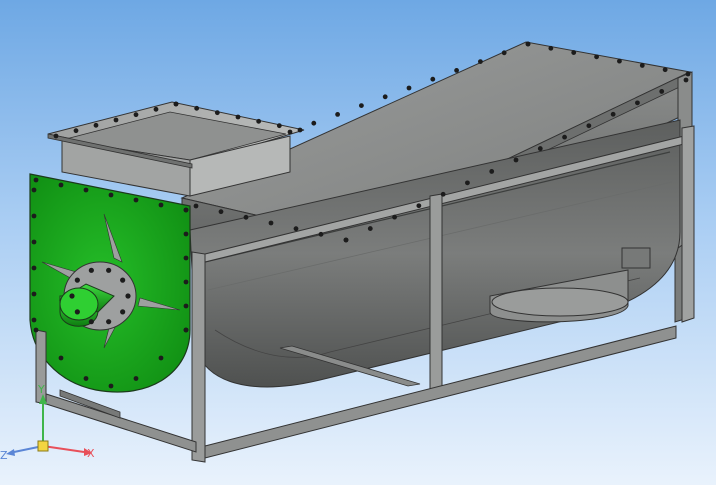  Describe the element at coordinates (41, 389) in the screenshot. I see `y-axis-label: Y` at that location.